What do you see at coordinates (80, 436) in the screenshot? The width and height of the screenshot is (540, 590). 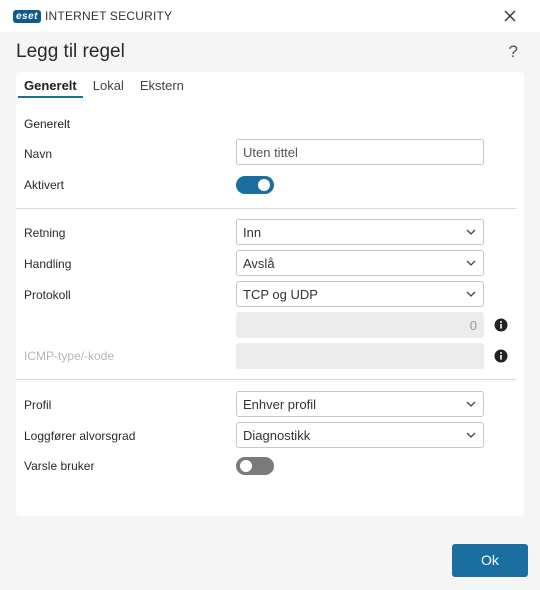 I see `log-severity-label: Loggfører alvorsgrad` at bounding box center [80, 436].